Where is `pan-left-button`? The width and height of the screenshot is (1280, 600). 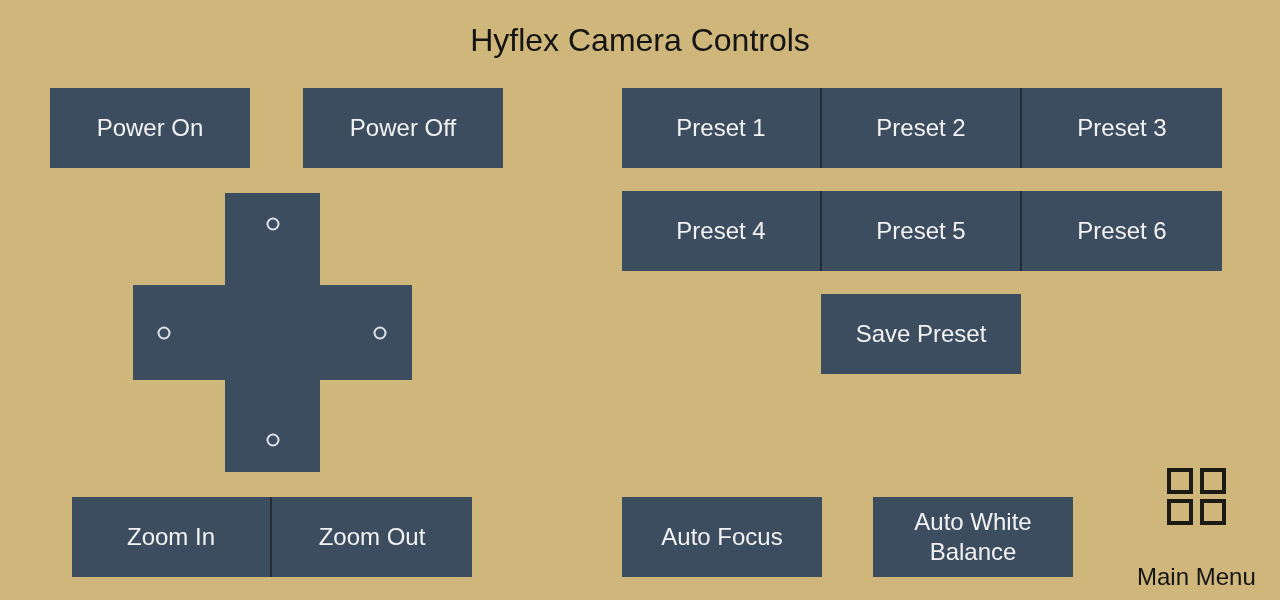 pan-left-button is located at coordinates (179, 332).